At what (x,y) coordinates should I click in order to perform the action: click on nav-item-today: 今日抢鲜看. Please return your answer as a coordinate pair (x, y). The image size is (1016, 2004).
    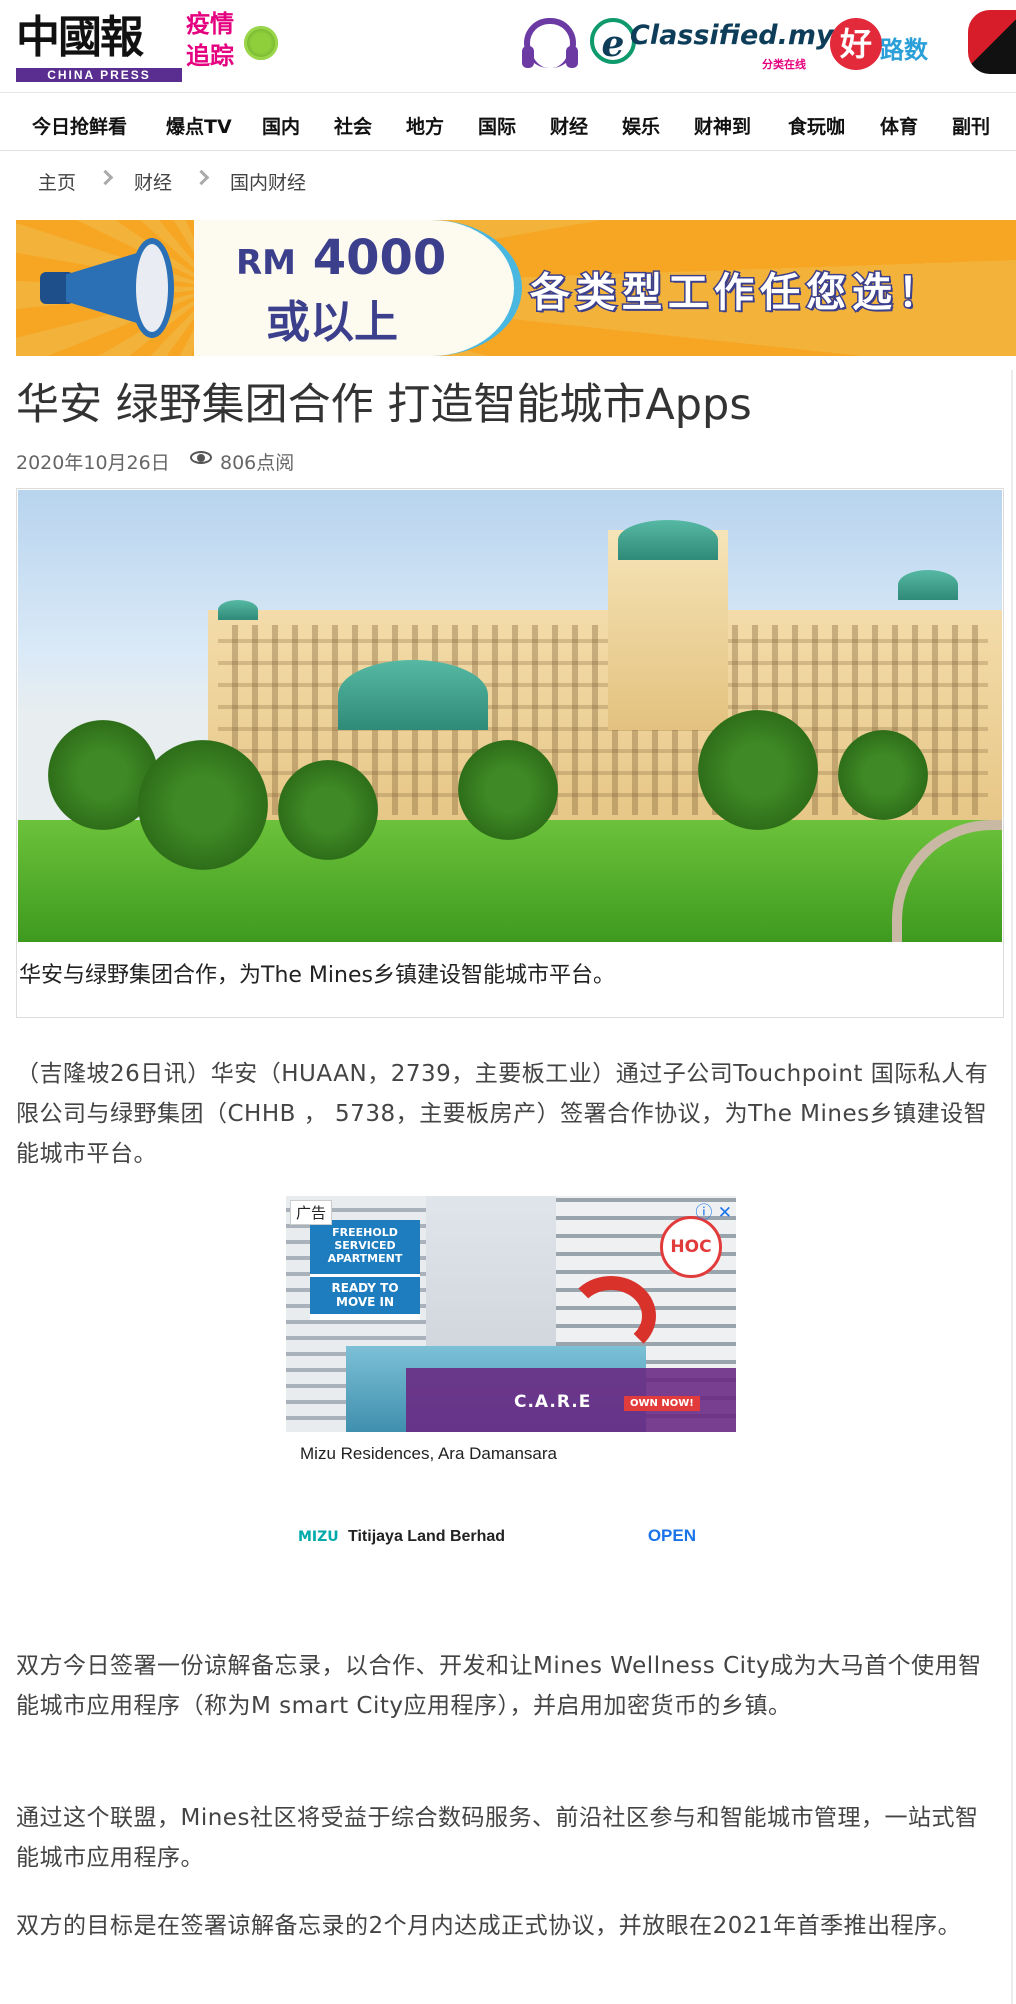
    Looking at the image, I should click on (79, 125).